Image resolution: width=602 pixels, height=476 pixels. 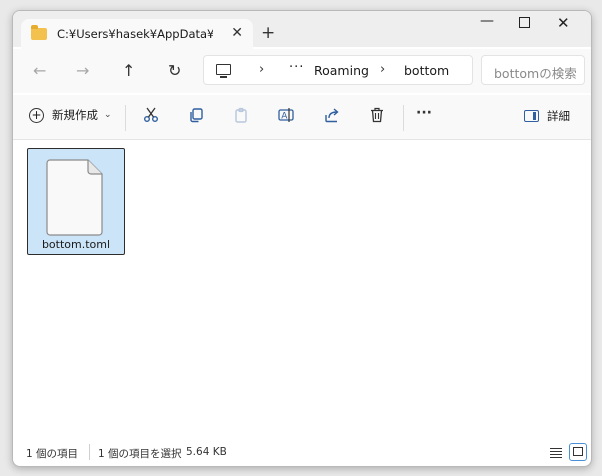 I want to click on item-count: 1 個の項目, so click(x=52, y=454).